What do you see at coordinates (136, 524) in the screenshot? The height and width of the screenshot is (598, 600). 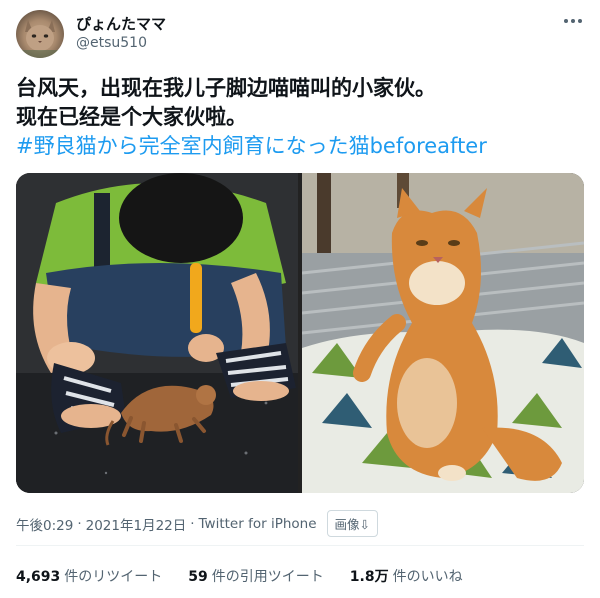 I see `tweet-date: 2021年1月22日` at bounding box center [136, 524].